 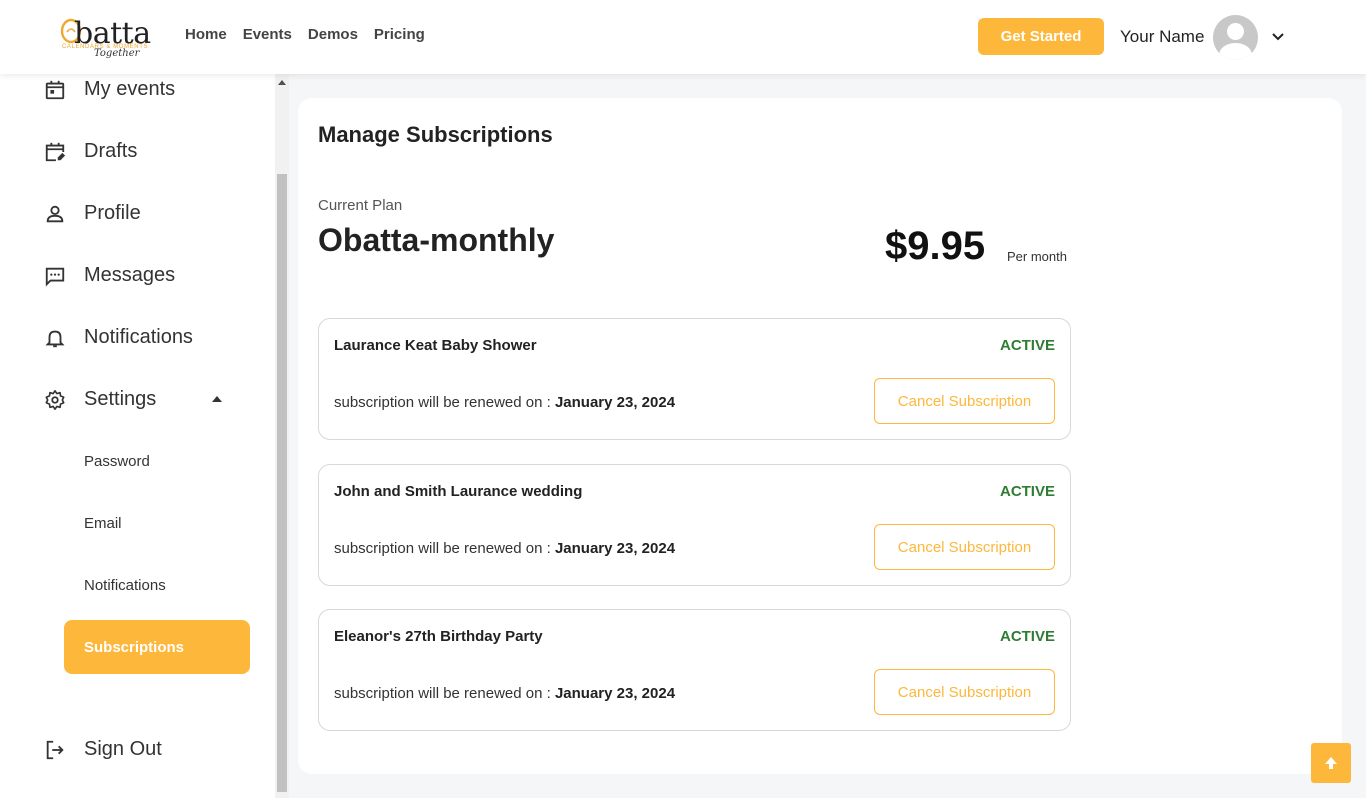 What do you see at coordinates (399, 34) in the screenshot?
I see `nav-pricing: Pricing` at bounding box center [399, 34].